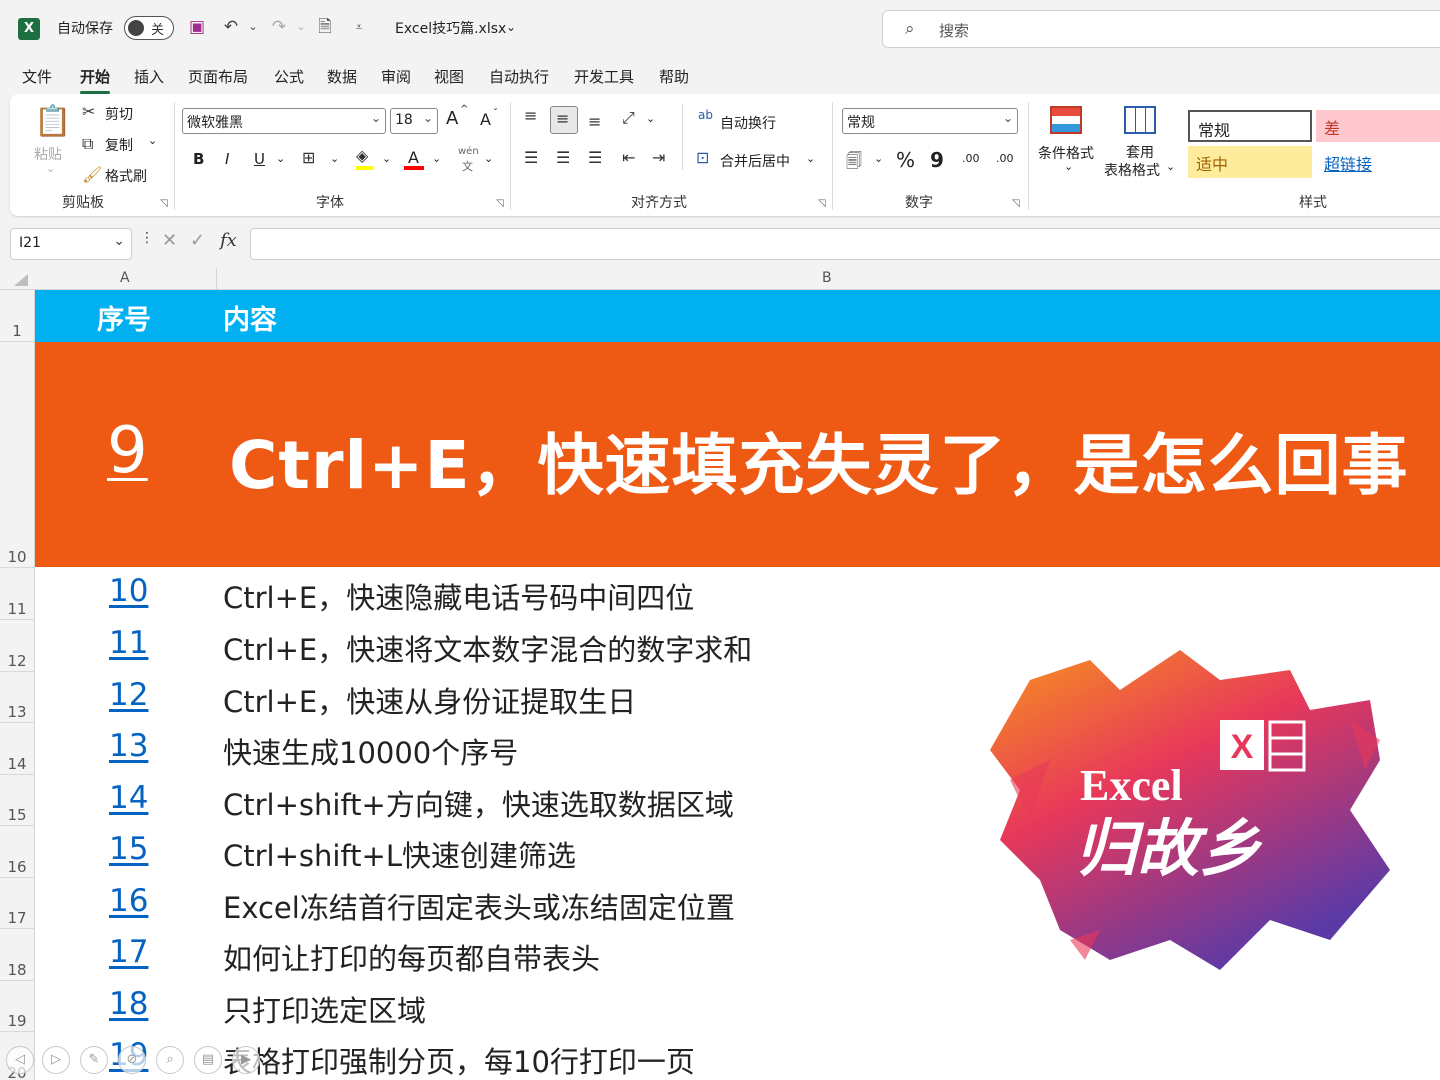 The image size is (1440, 1080). What do you see at coordinates (284, 121) in the screenshot?
I see `font-name-select: 微软雅黑 ⌄` at bounding box center [284, 121].